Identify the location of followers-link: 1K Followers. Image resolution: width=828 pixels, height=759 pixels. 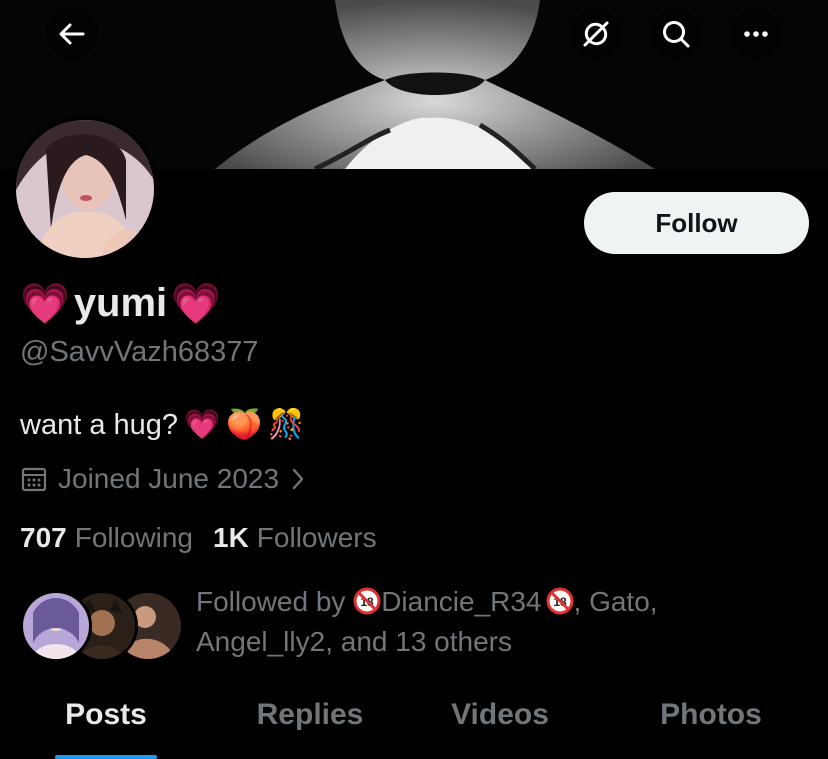
(295, 538).